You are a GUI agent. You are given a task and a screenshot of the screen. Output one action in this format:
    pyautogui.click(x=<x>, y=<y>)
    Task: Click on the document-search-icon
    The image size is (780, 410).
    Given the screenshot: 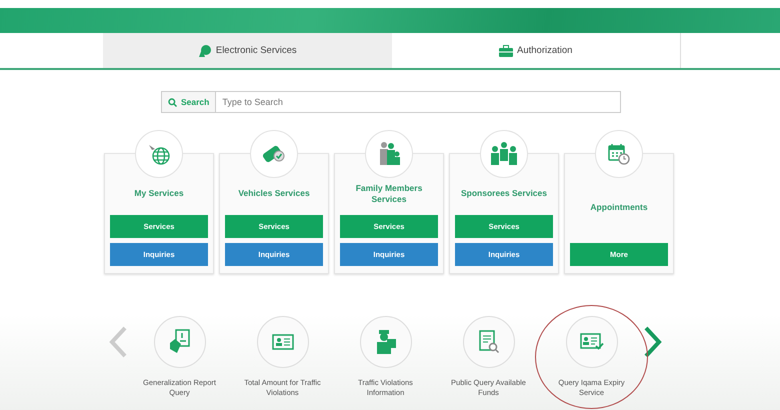 What is the action you would take?
    pyautogui.click(x=489, y=342)
    